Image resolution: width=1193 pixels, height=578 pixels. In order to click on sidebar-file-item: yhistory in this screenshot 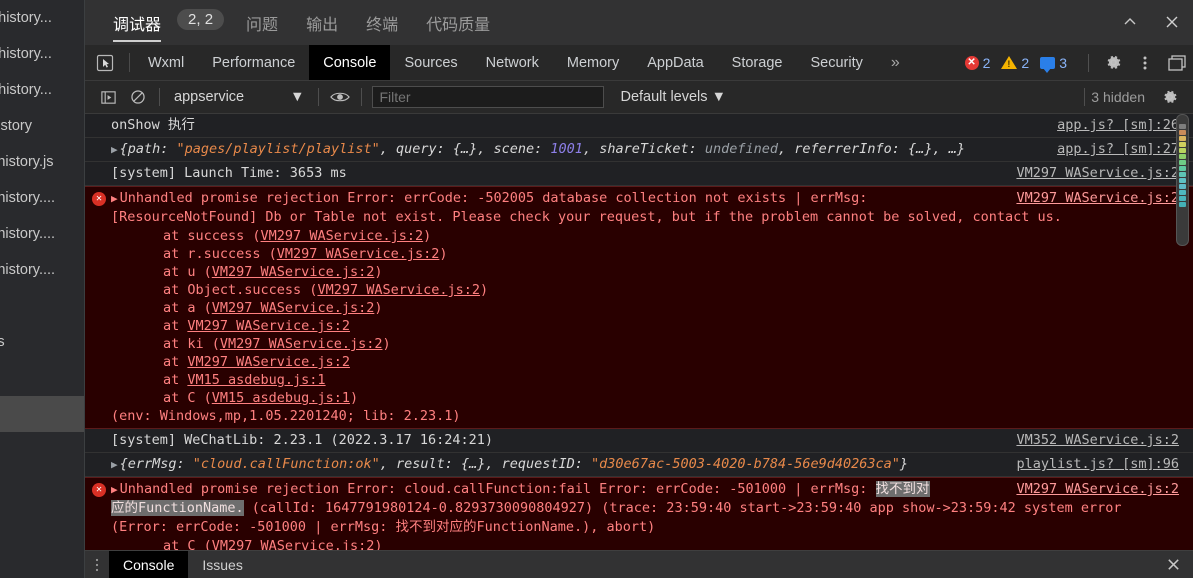, I will do `click(42, 126)`.